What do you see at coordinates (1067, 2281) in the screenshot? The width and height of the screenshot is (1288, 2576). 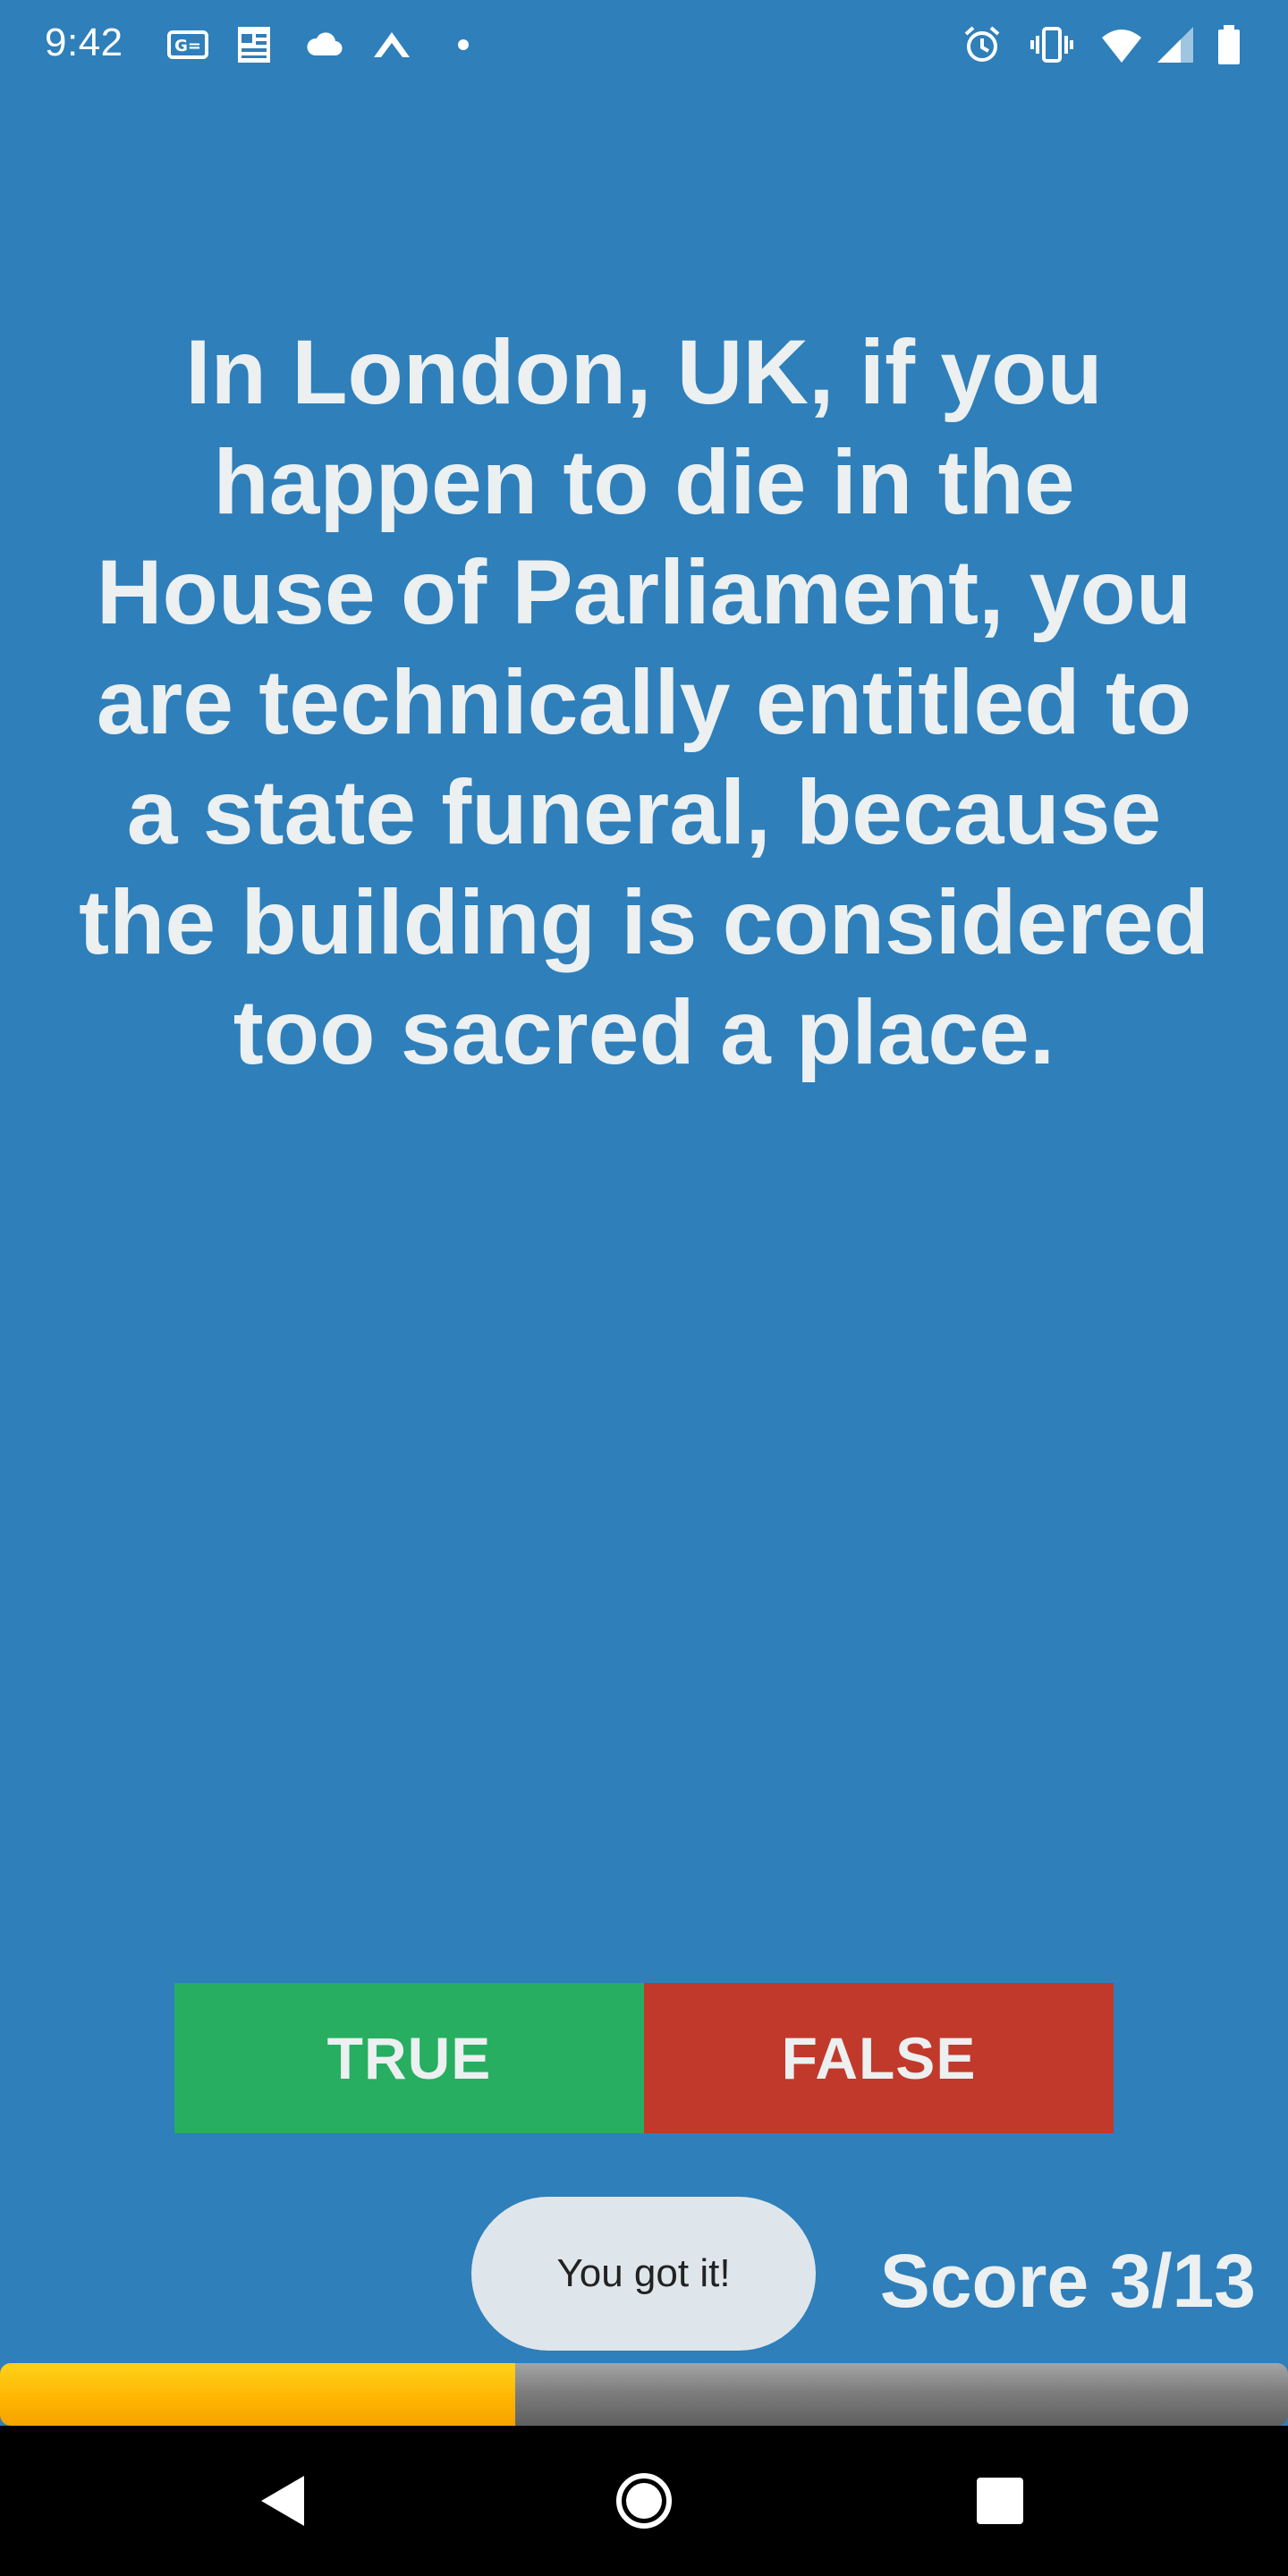 I see `score-label: Score 3/13` at bounding box center [1067, 2281].